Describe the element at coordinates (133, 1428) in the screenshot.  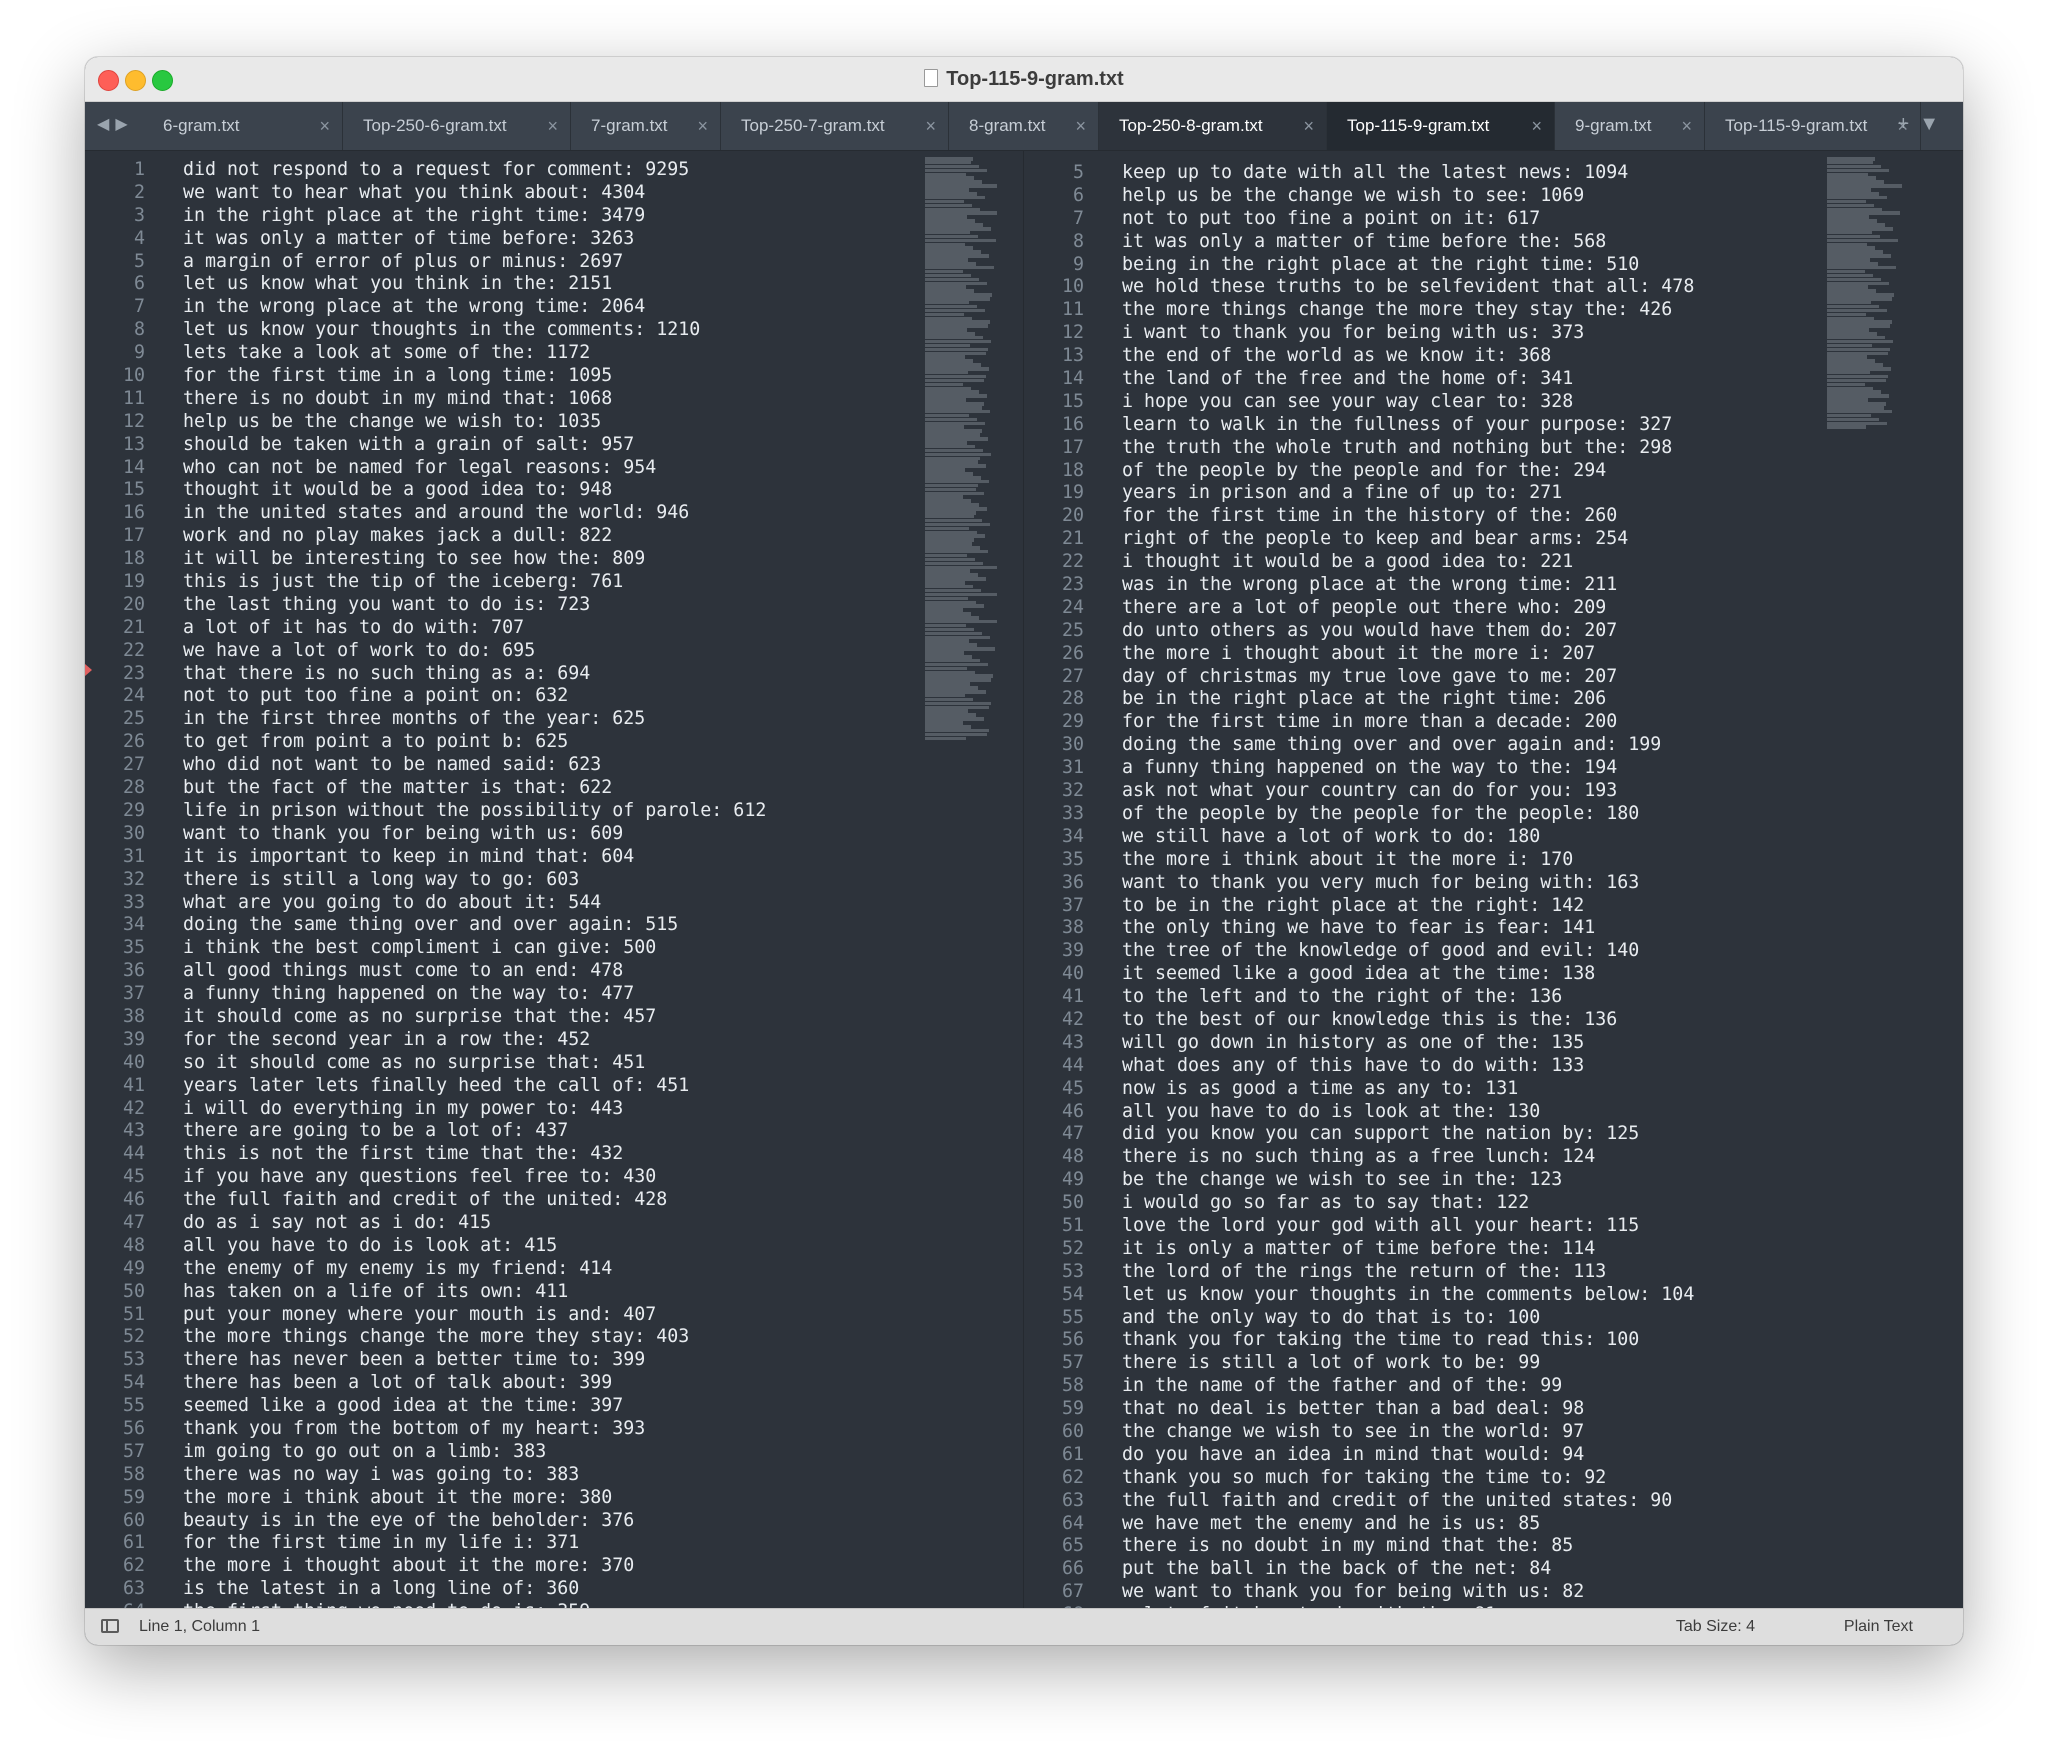
I see `line-number: 56` at that location.